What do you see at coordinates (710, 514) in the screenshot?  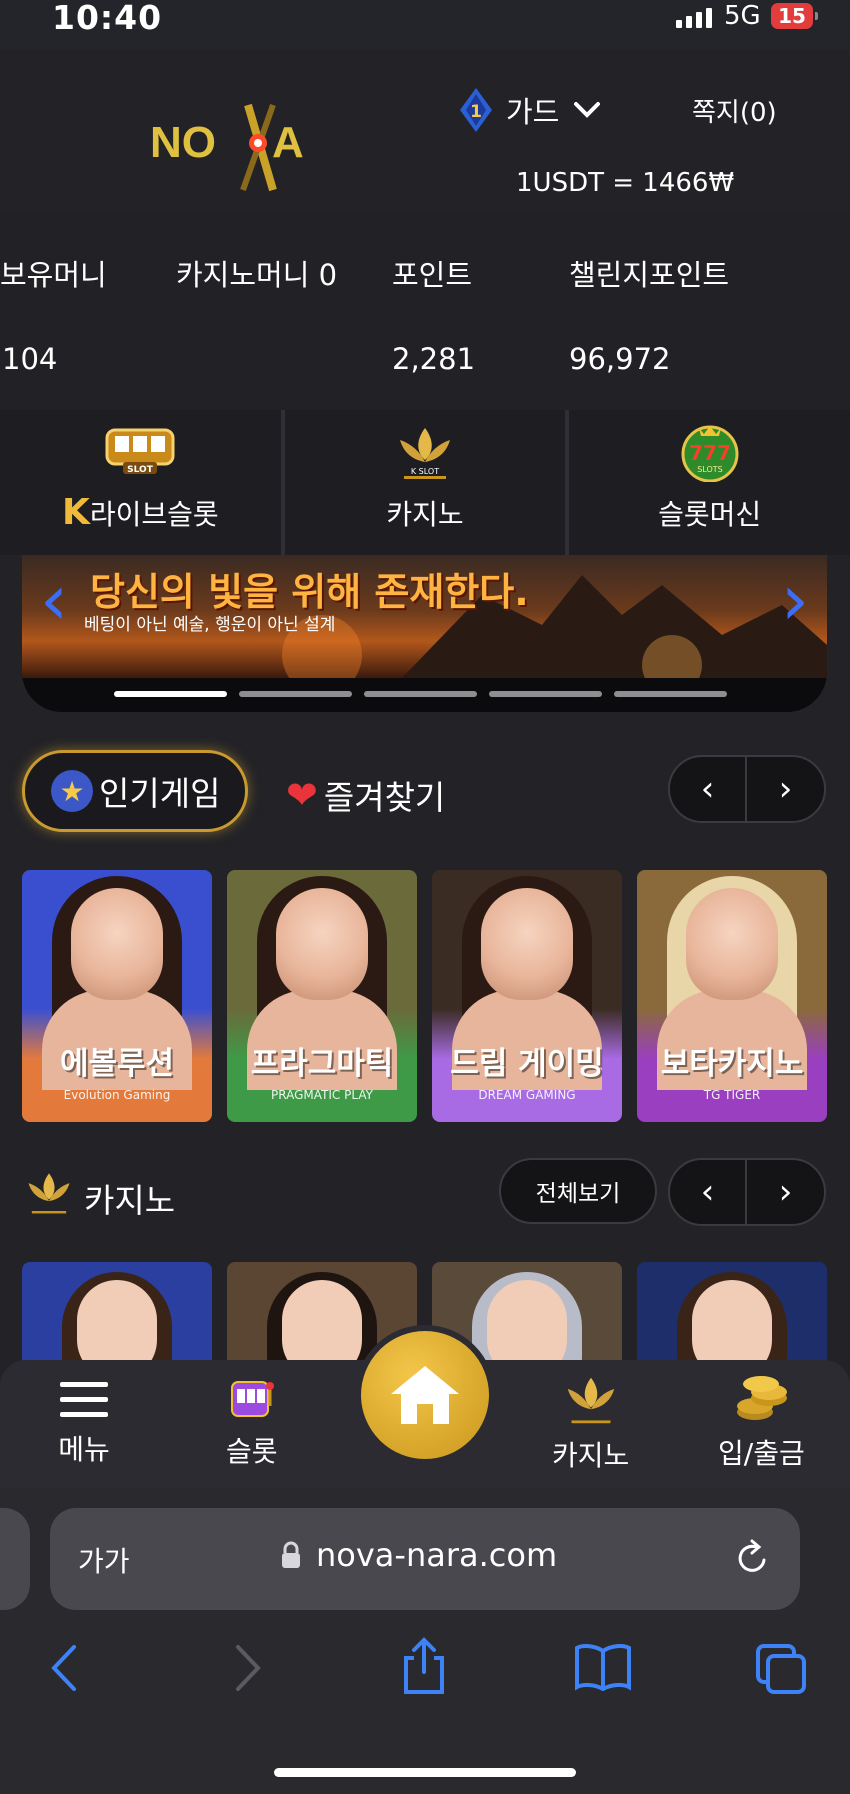 I see `category-label: 슬롯머신` at bounding box center [710, 514].